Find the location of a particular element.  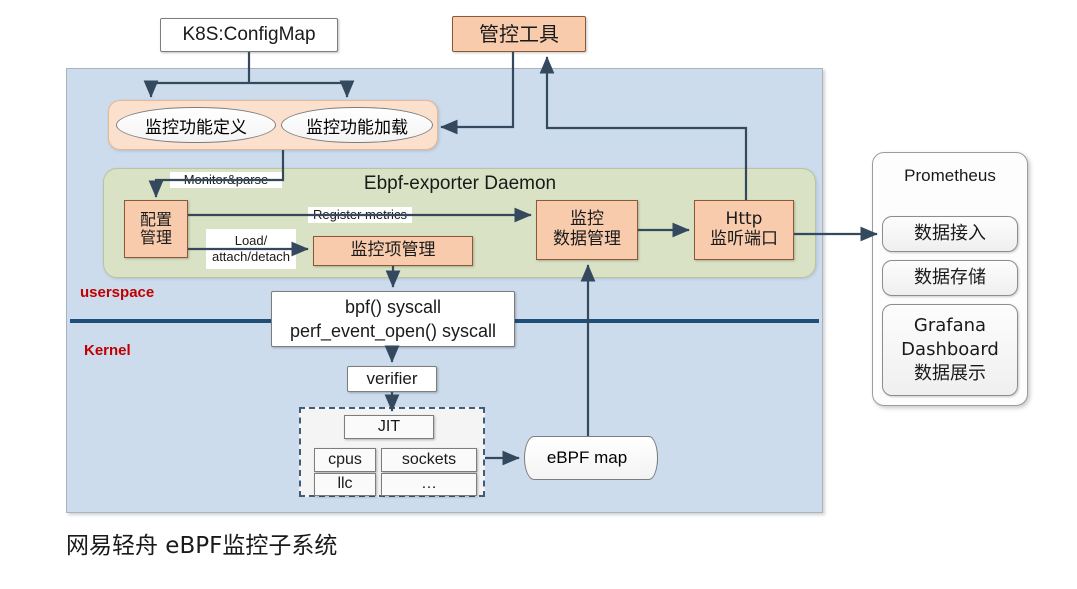

syscall-node: bpf() syscall perf_event_open() syscall is located at coordinates (393, 319).